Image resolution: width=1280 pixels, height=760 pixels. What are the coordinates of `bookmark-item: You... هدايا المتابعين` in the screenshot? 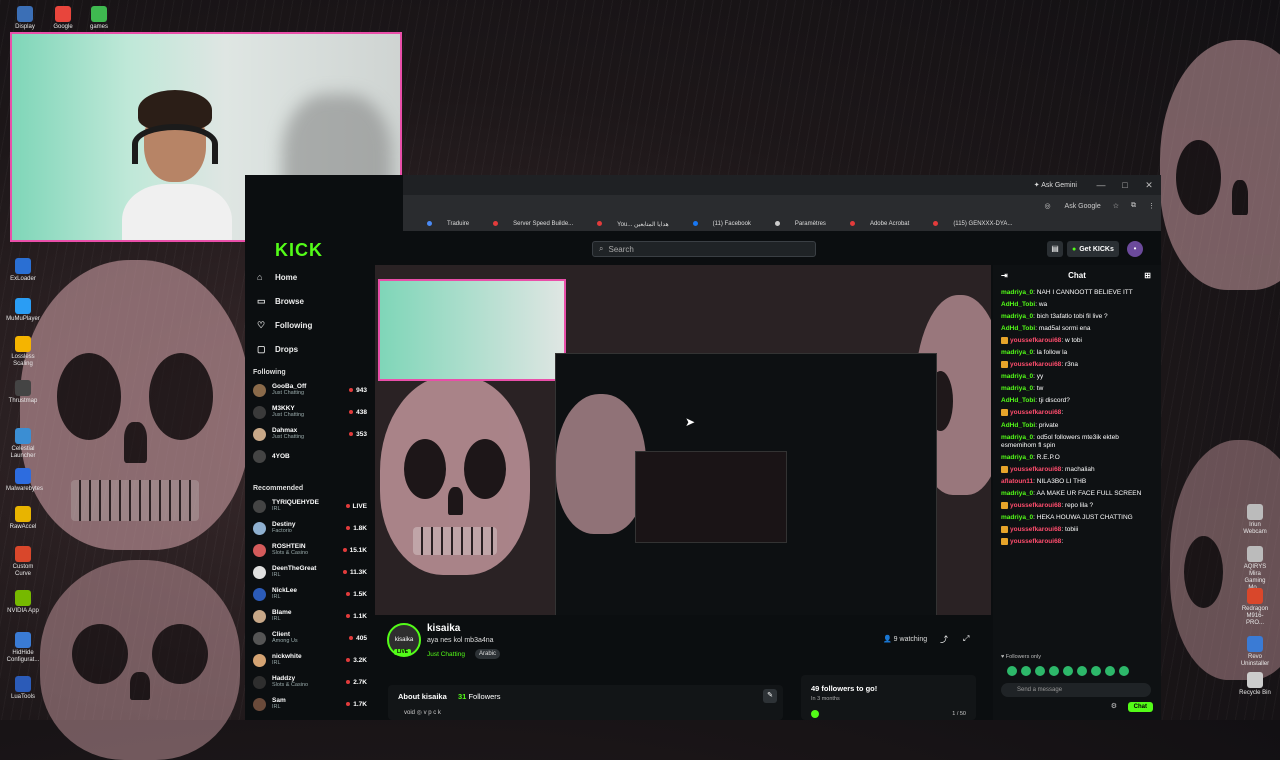 It's located at (627, 224).